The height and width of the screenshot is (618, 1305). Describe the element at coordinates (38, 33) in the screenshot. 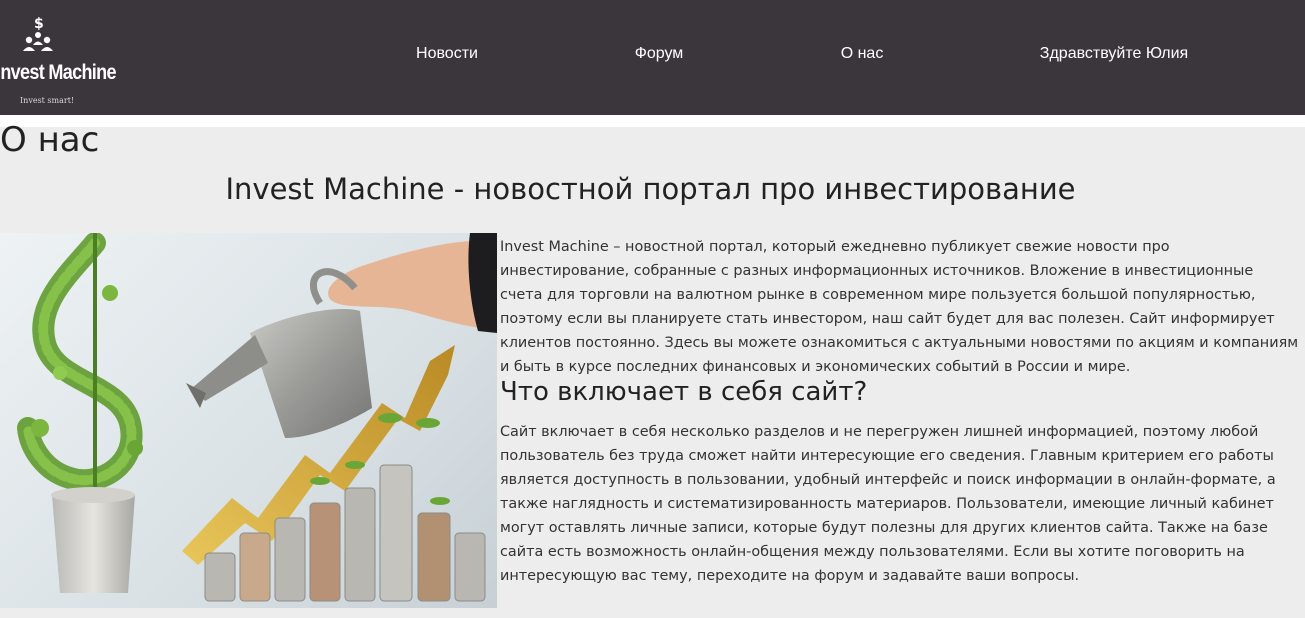

I see `investors-logo-icon: $` at that location.